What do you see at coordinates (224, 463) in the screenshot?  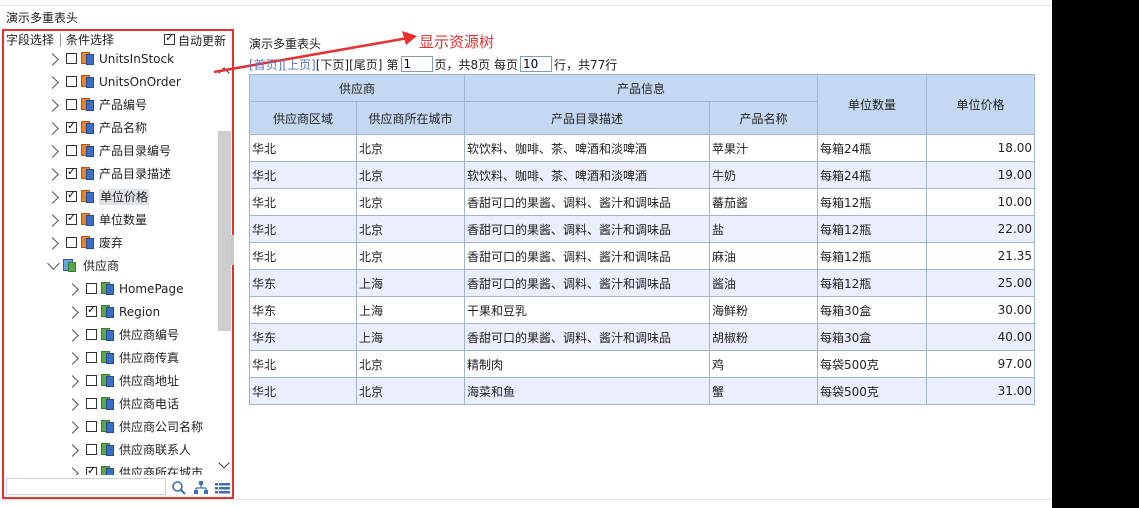 I see `scroll-down-icon` at bounding box center [224, 463].